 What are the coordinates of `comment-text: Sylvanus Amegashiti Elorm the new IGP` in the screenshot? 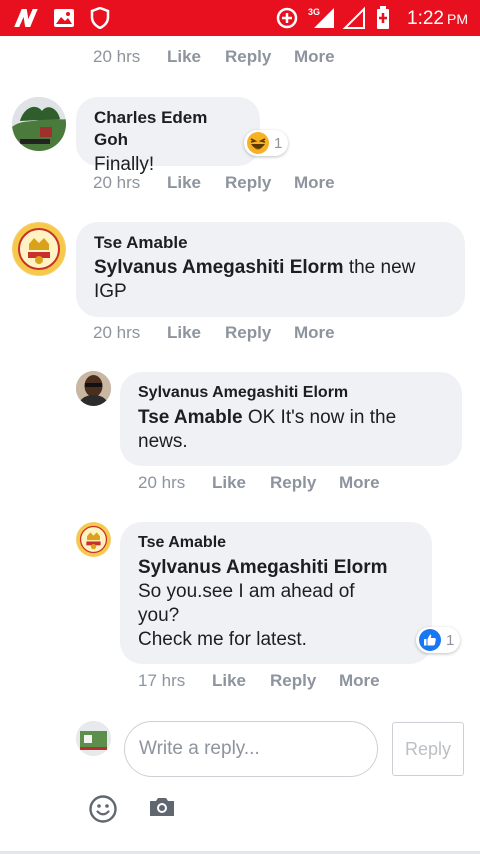 It's located at (270, 280).